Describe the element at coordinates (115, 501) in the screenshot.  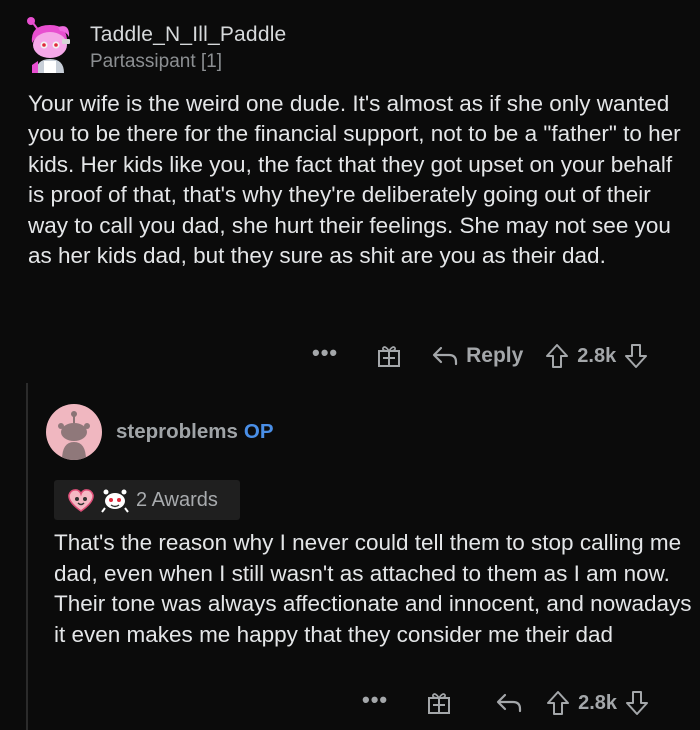
I see `wholesome-award-icon` at that location.